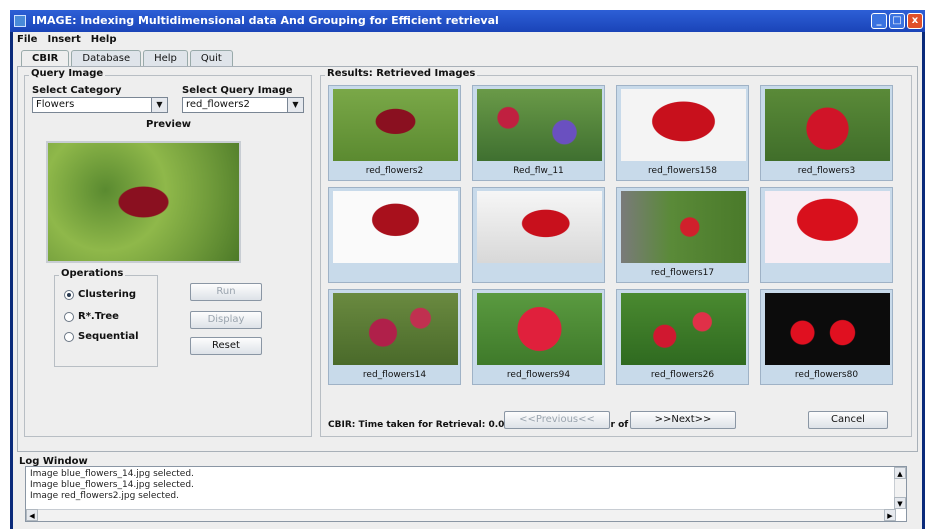  I want to click on result-thumbnail: red_flowers80, so click(826, 337).